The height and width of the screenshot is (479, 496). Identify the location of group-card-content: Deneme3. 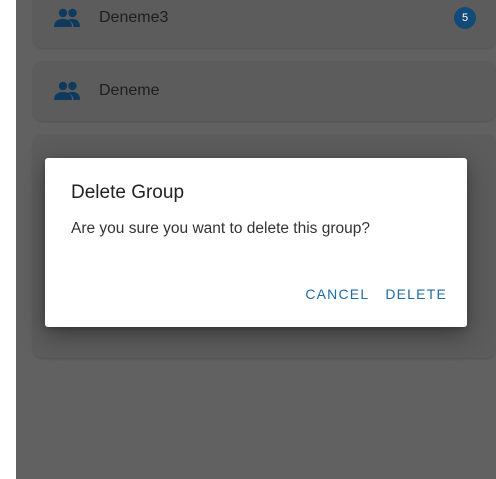
(110, 18).